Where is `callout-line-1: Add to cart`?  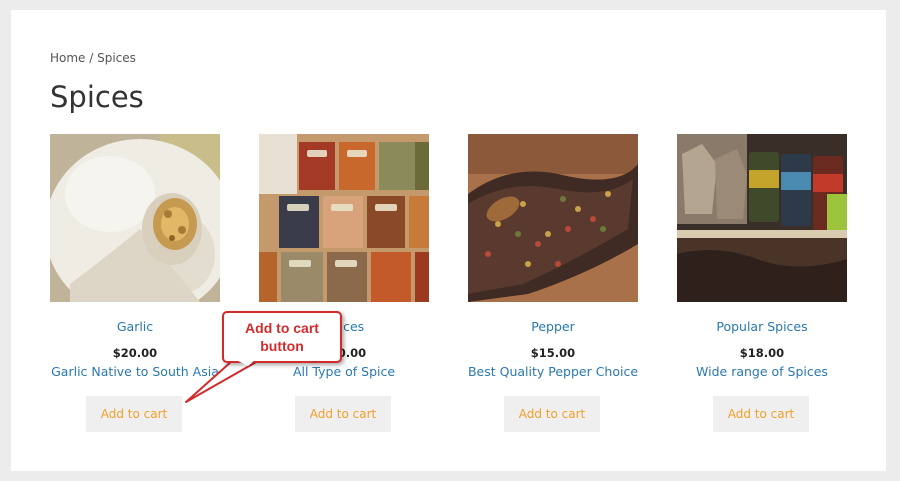
callout-line-1: Add to cart is located at coordinates (282, 328).